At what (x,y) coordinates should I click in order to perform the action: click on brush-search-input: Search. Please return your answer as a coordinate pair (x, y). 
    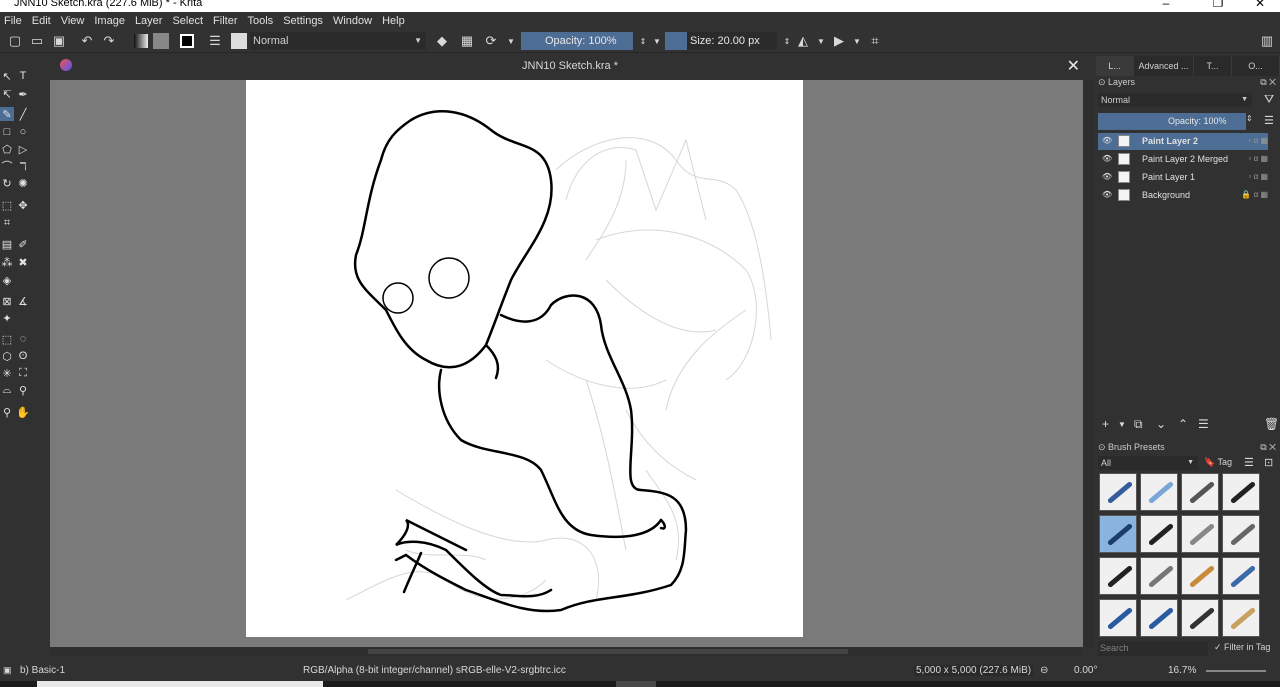
    Looking at the image, I should click on (1153, 648).